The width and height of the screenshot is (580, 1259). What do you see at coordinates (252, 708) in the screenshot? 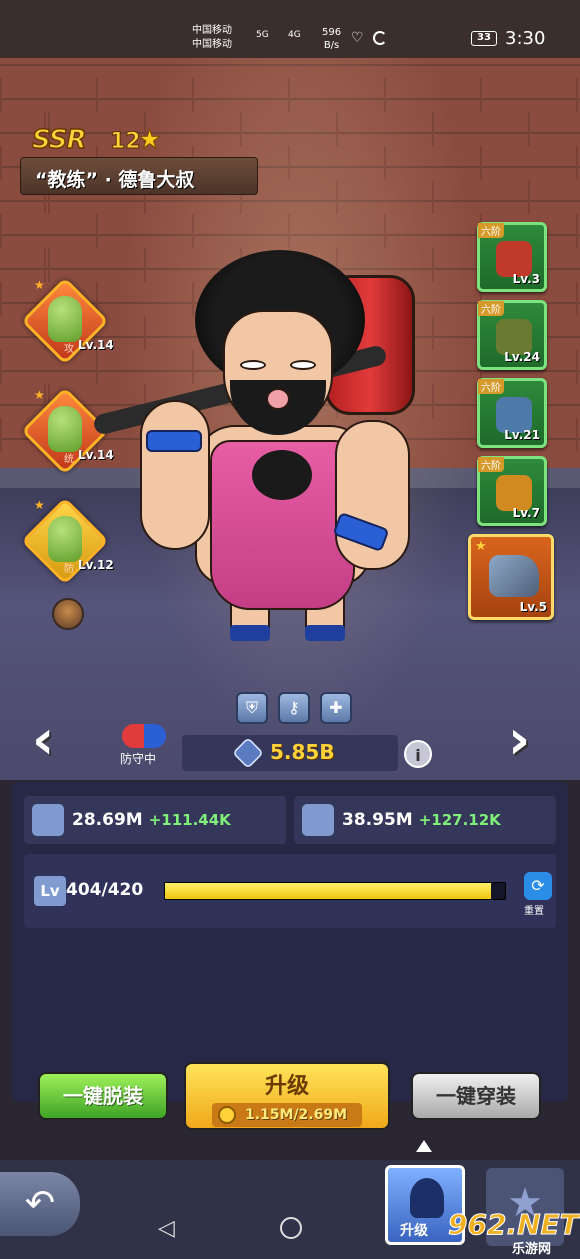
I see `shield-buff-icon: ⛨` at bounding box center [252, 708].